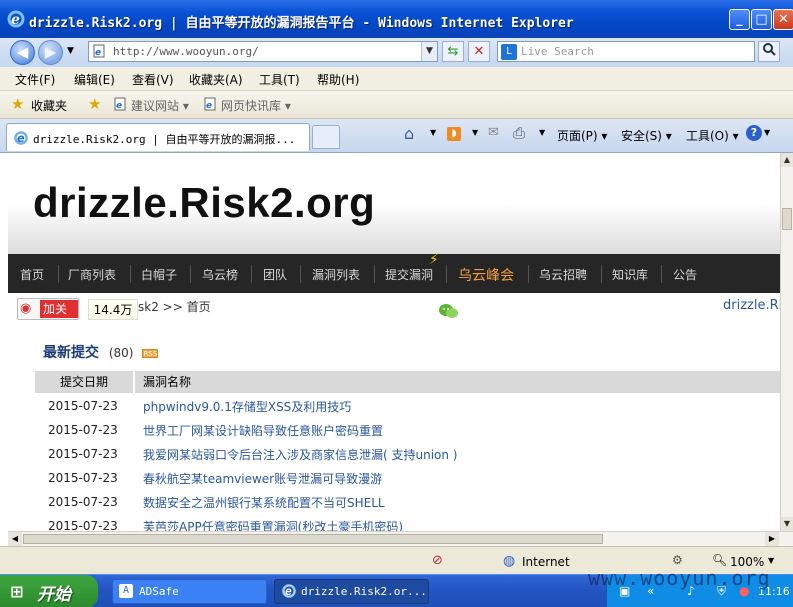  Describe the element at coordinates (92, 274) in the screenshot. I see `nav-vendors: 厂商列表` at that location.